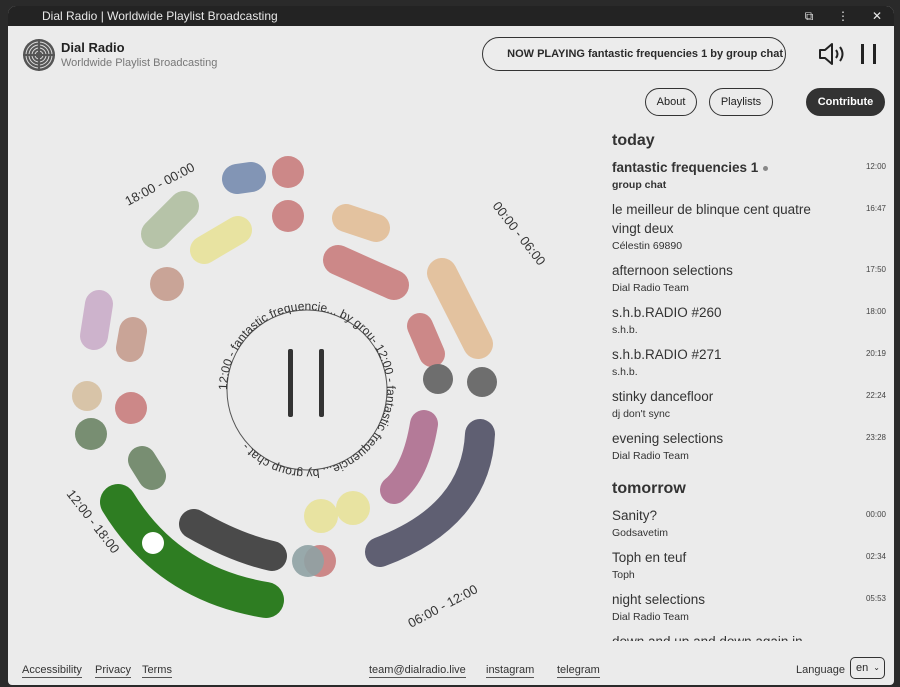  I want to click on show-host: Célestin 69890, so click(647, 246).